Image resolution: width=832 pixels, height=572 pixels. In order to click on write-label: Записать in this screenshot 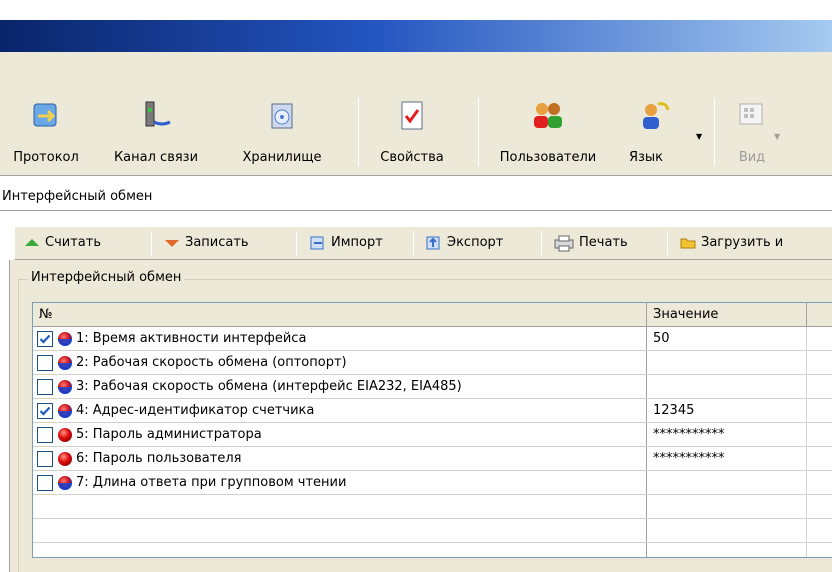, I will do `click(217, 242)`.